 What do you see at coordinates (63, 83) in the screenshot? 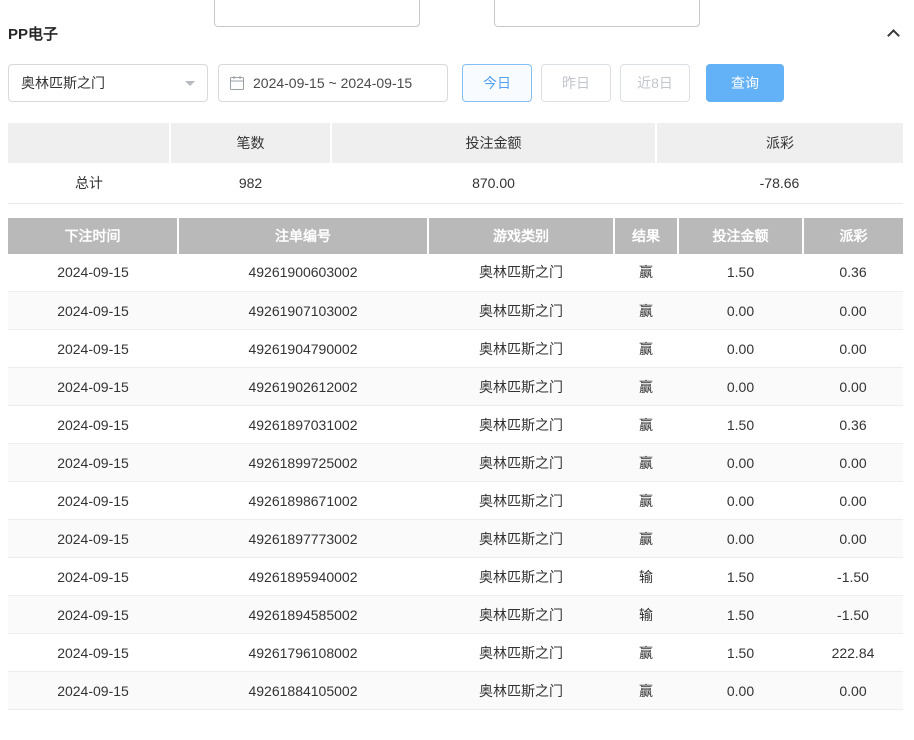
I see `game-select-value: 奥林匹斯之门` at bounding box center [63, 83].